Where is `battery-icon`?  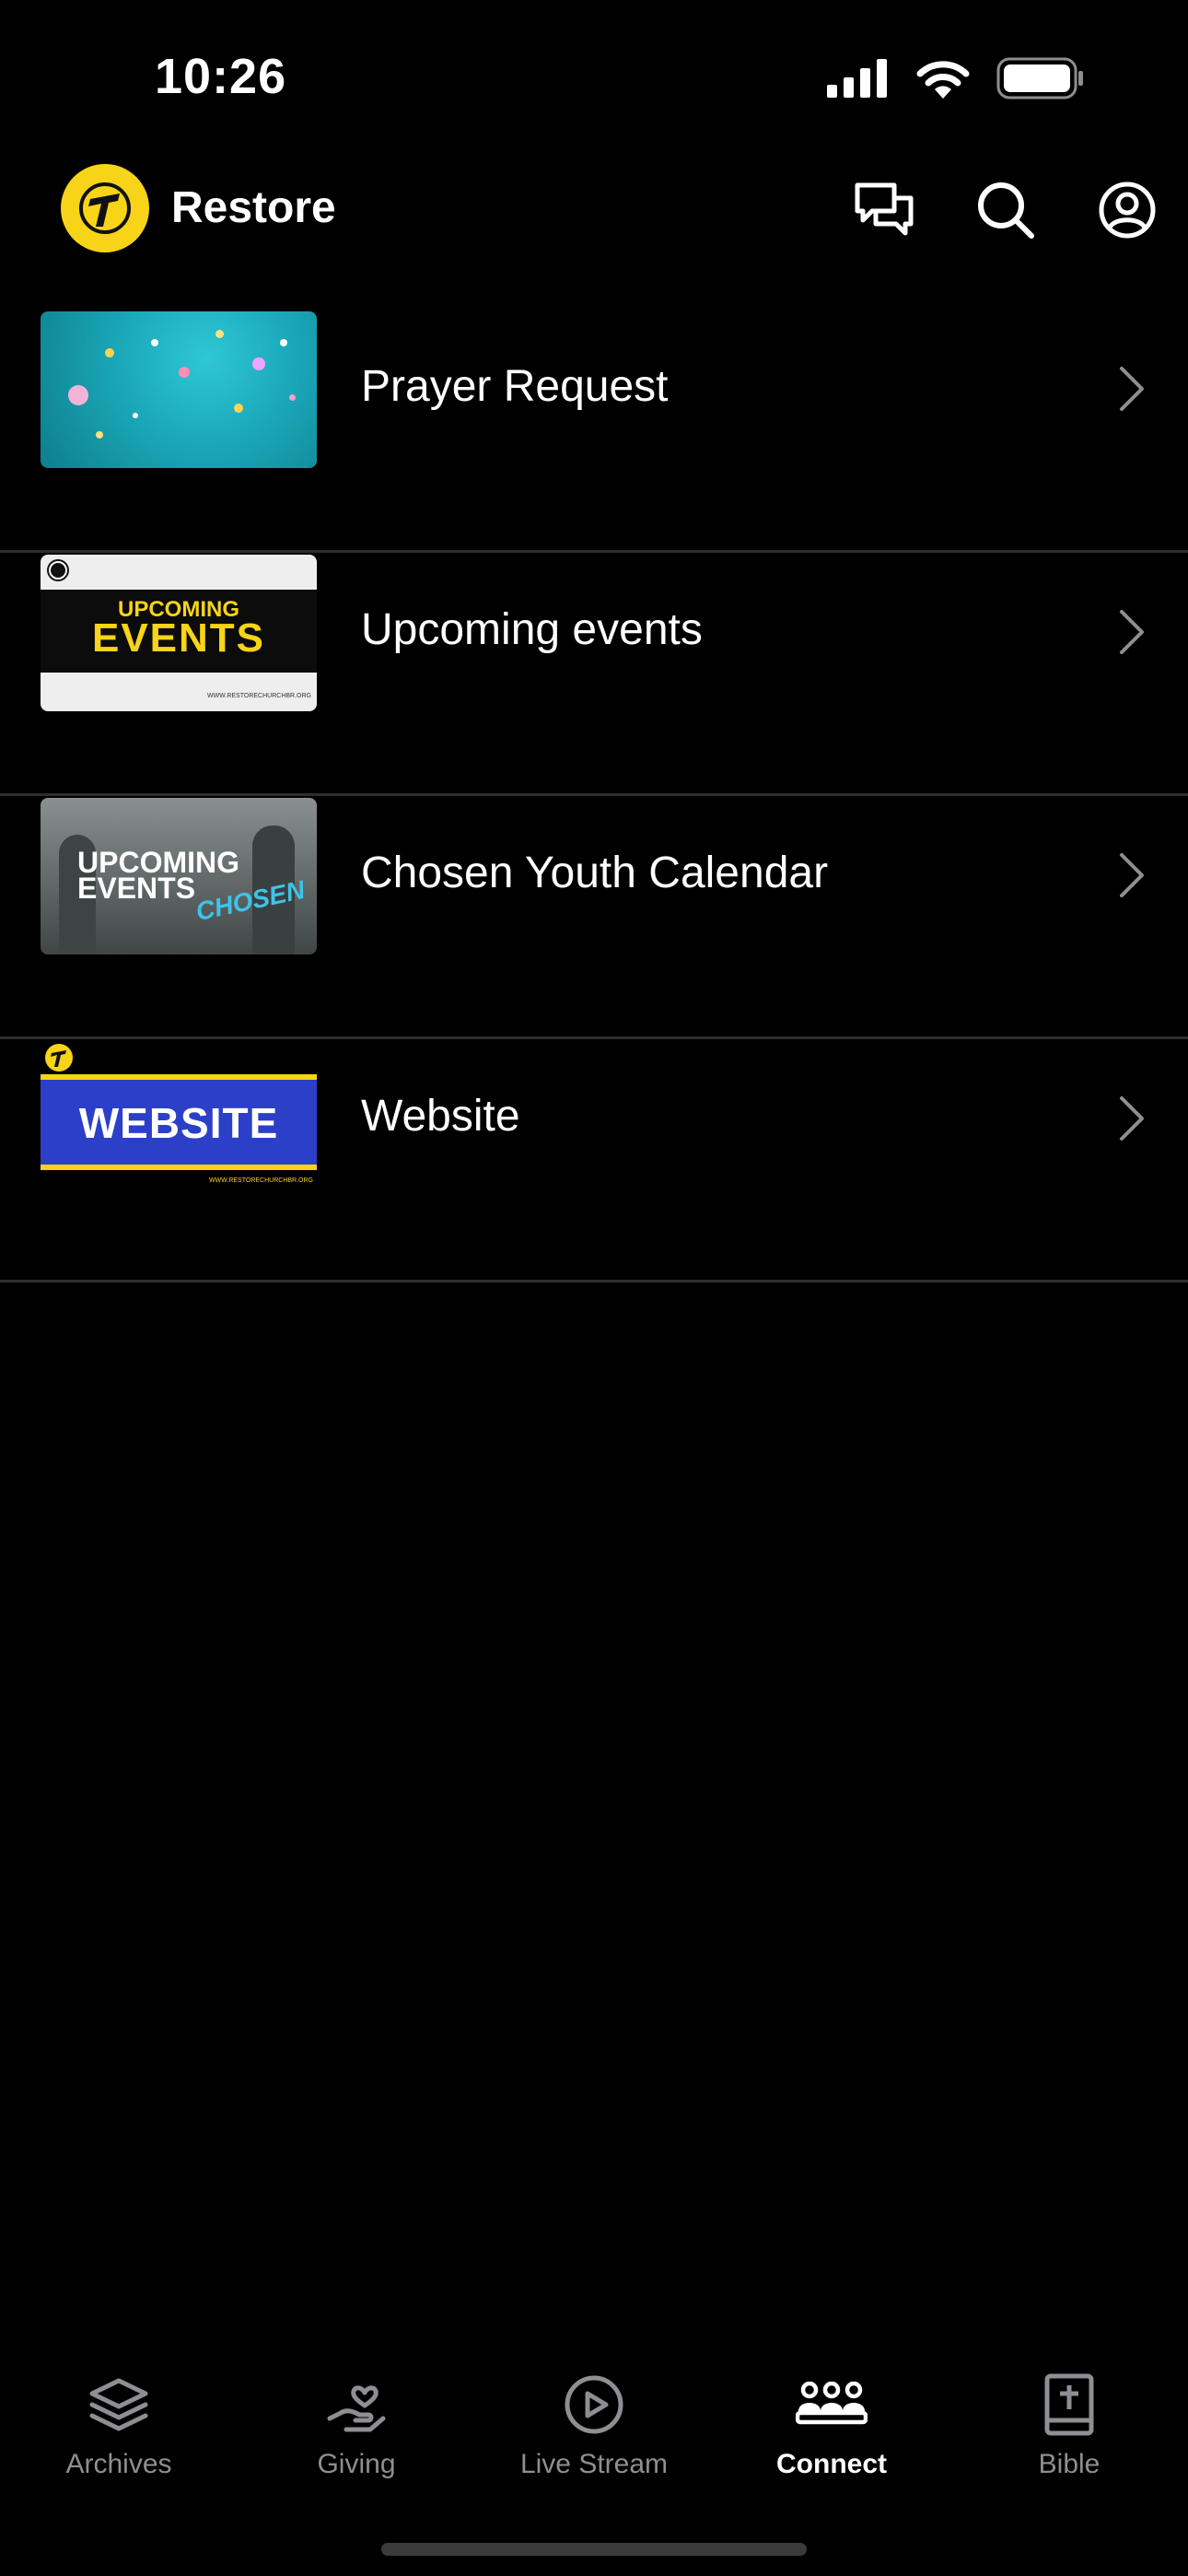 battery-icon is located at coordinates (1039, 78).